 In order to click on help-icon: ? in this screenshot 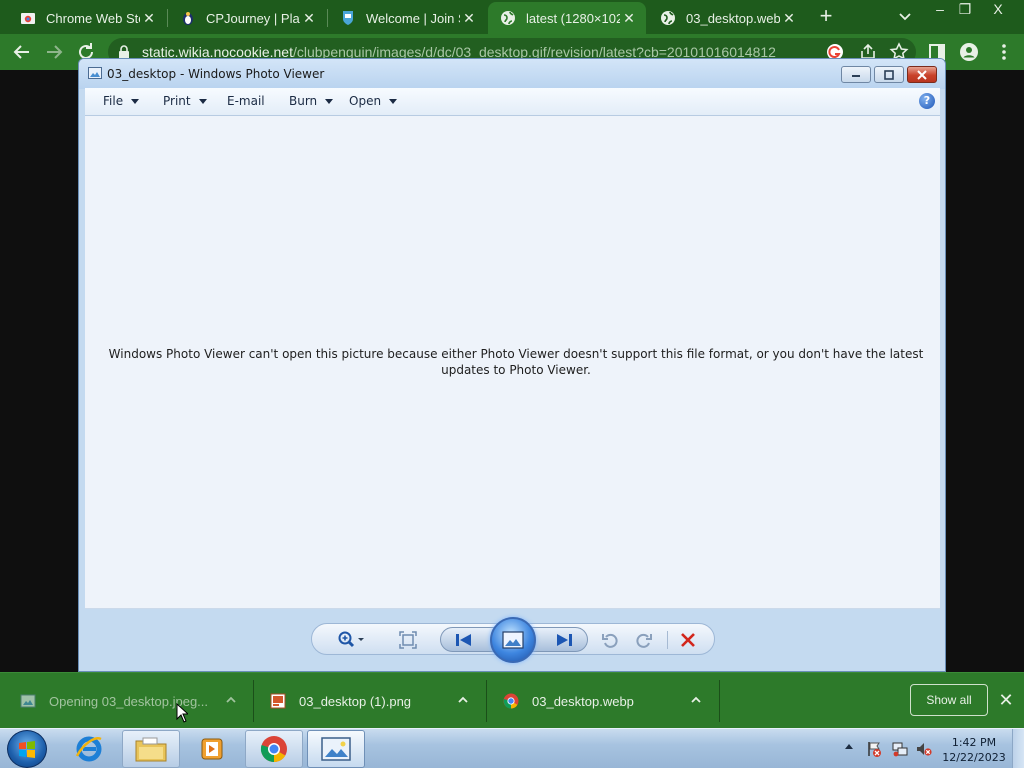, I will do `click(927, 101)`.